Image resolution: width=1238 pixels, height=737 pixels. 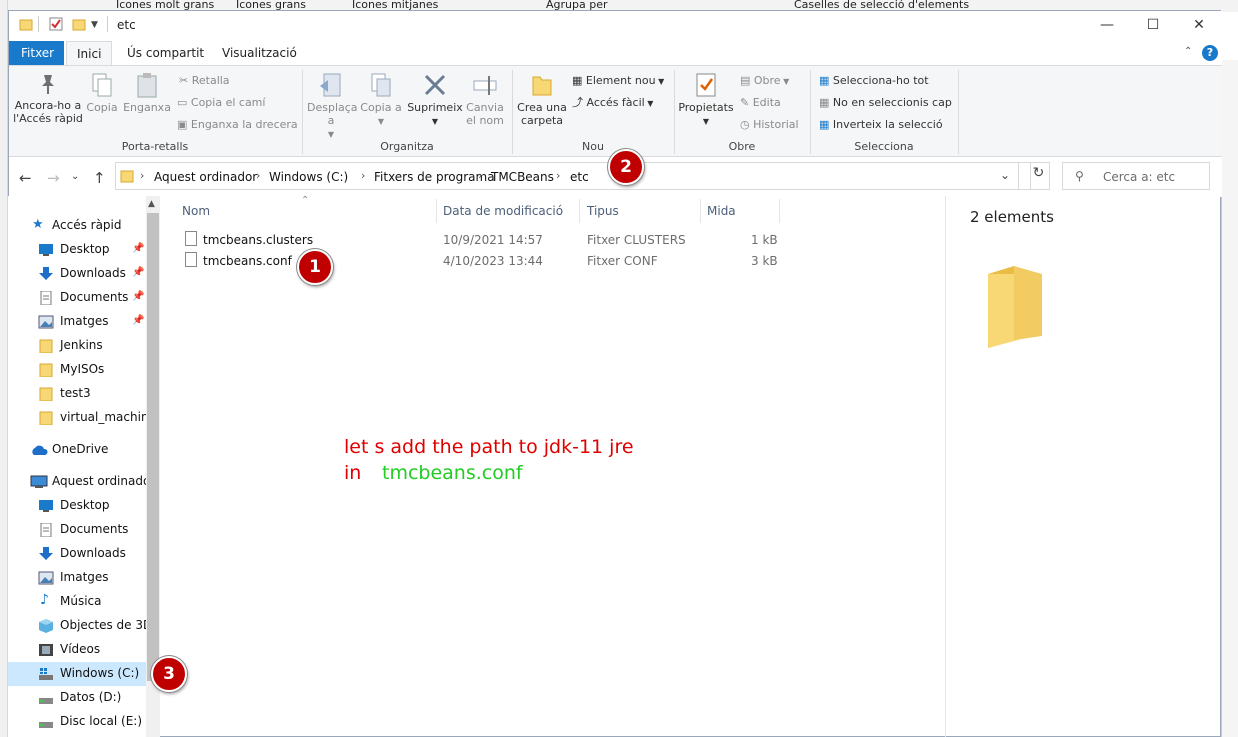 I want to click on maximize-button: ☐, so click(x=1153, y=26).